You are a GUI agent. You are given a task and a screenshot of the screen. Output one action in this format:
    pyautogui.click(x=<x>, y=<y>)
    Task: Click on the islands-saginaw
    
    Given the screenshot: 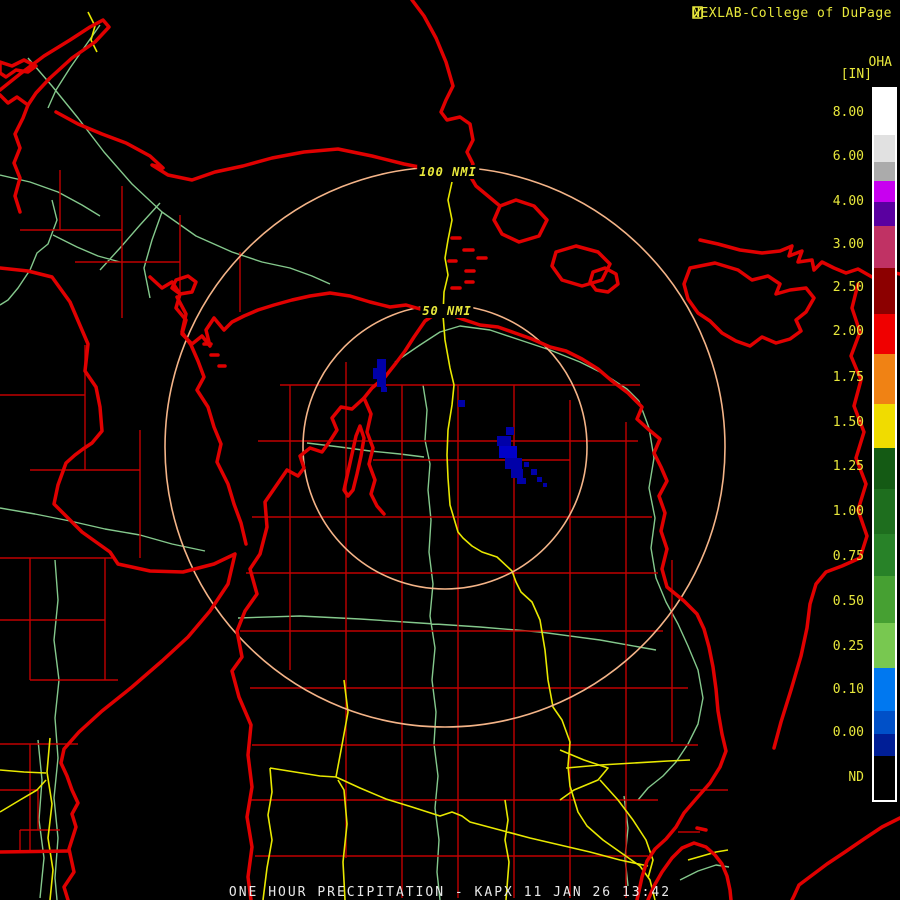 What is the action you would take?
    pyautogui.click(x=701, y=829)
    